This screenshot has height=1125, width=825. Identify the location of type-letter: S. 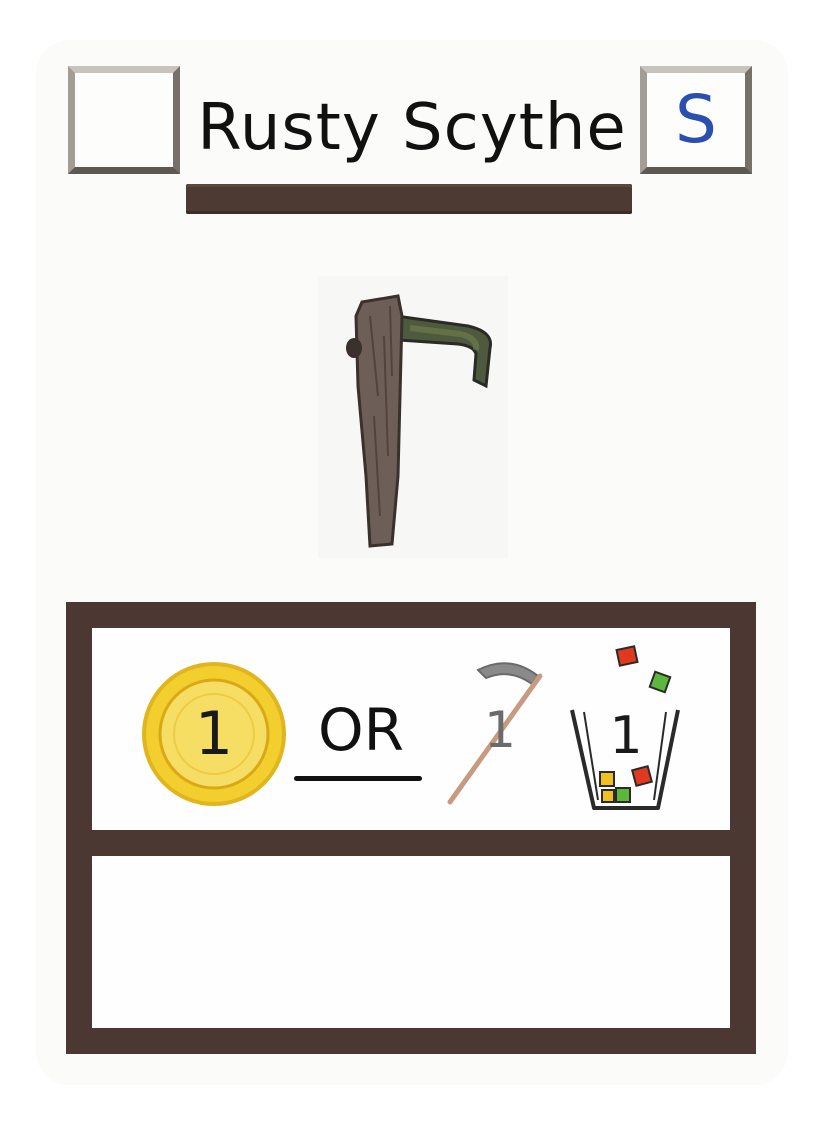
(696, 119).